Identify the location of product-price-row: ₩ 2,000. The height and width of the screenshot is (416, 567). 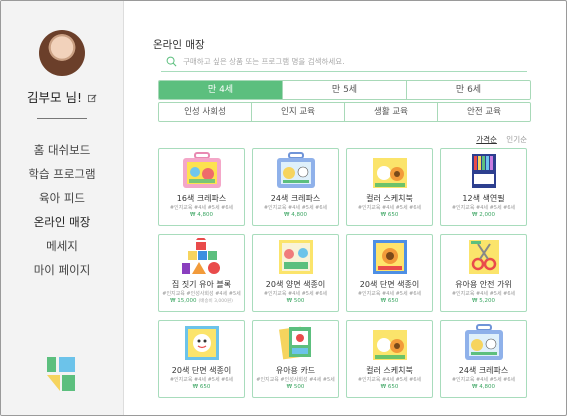
(483, 215).